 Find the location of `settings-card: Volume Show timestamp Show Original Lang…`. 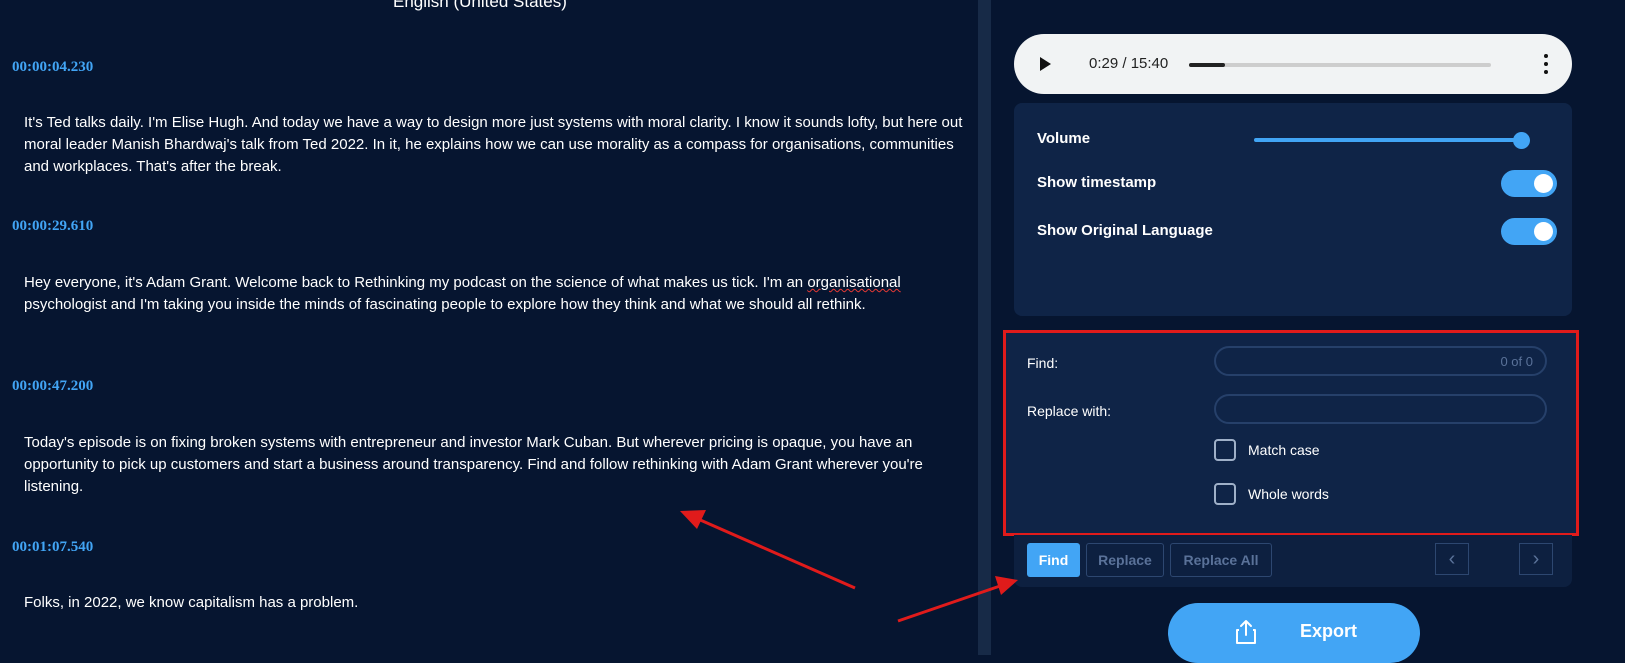

settings-card: Volume Show timestamp Show Original Lang… is located at coordinates (1293, 209).